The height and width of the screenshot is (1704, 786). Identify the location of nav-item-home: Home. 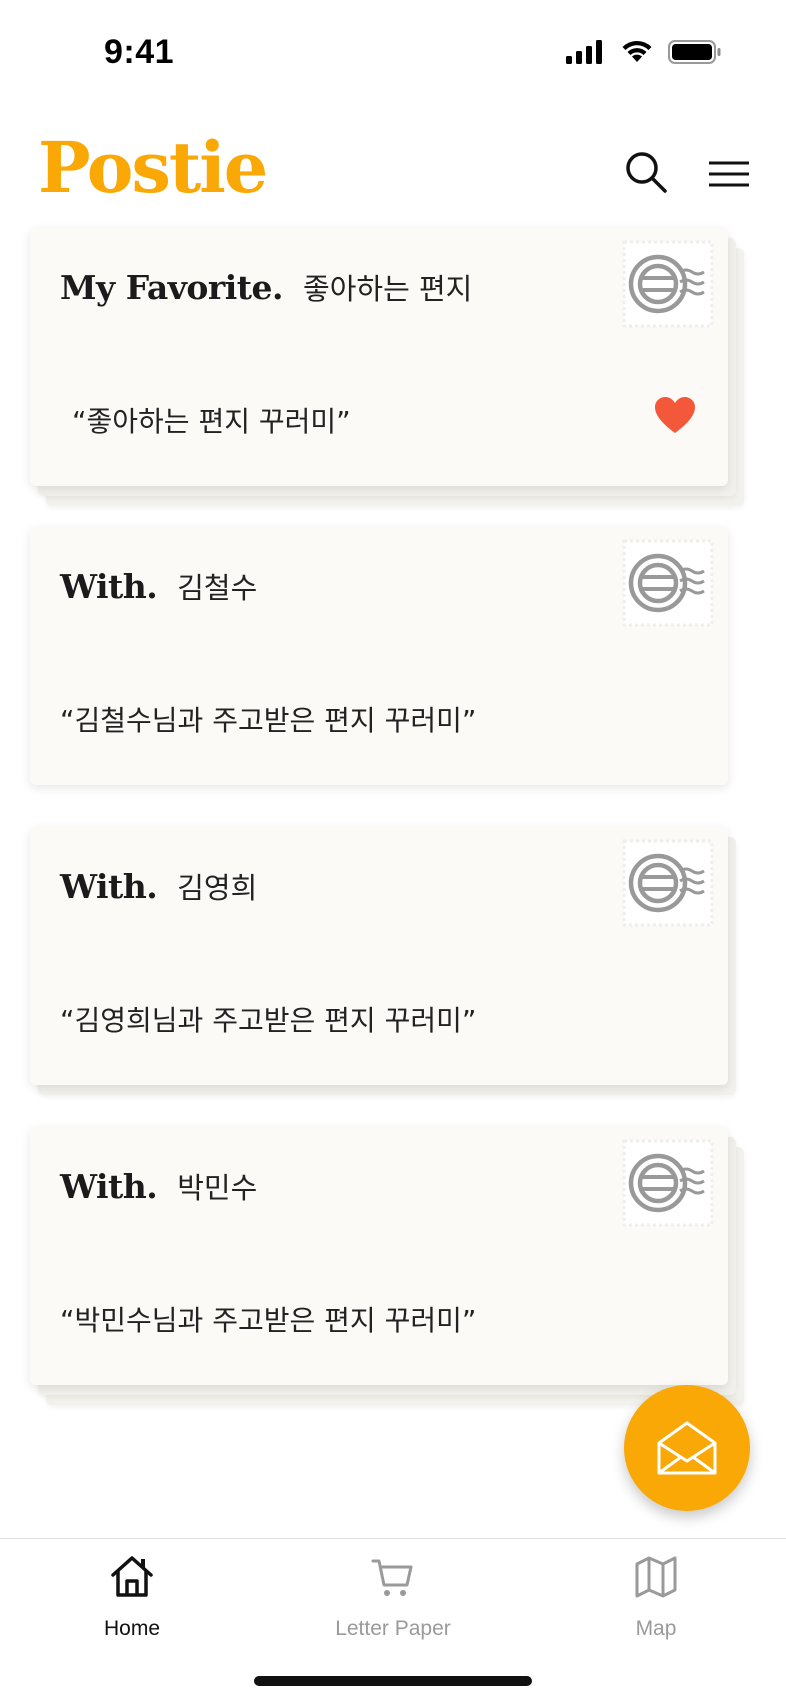
(132, 1597).